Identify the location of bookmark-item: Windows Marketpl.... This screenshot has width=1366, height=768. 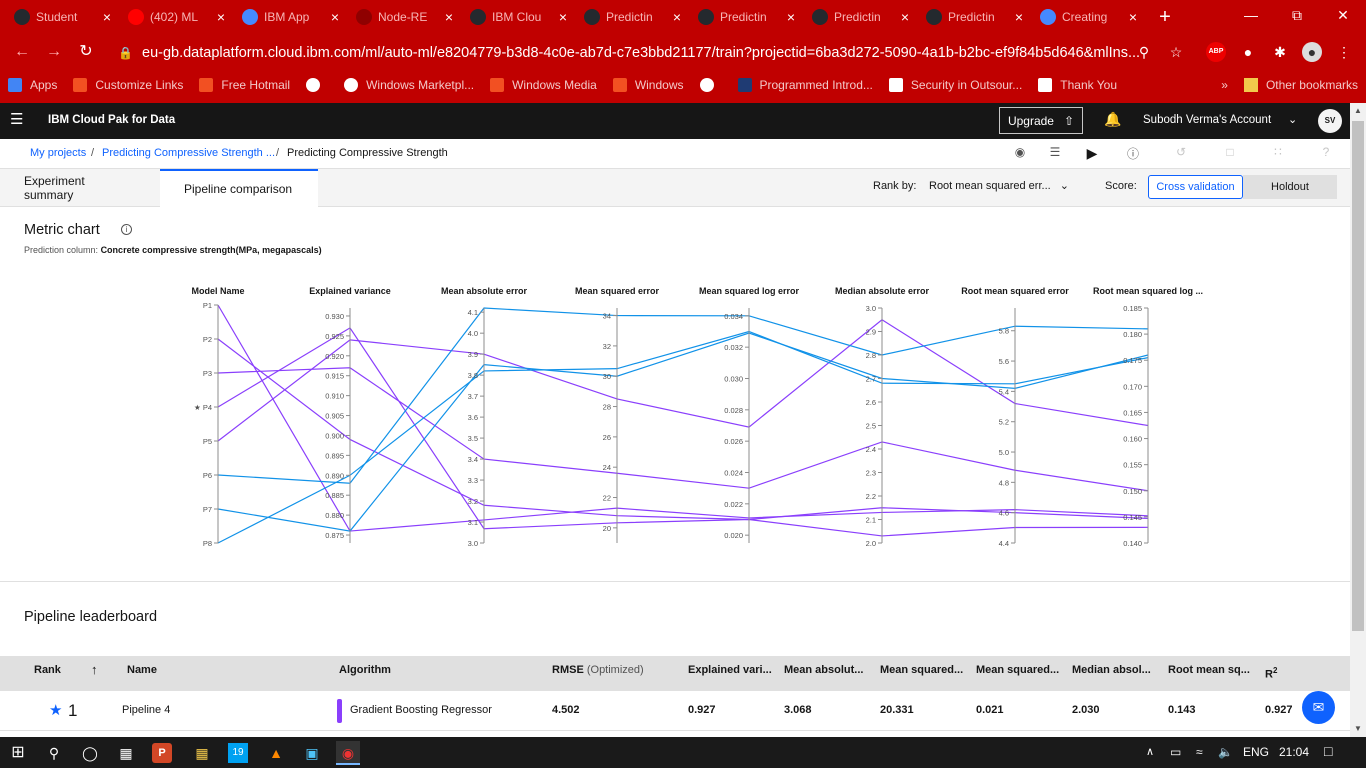
(409, 84).